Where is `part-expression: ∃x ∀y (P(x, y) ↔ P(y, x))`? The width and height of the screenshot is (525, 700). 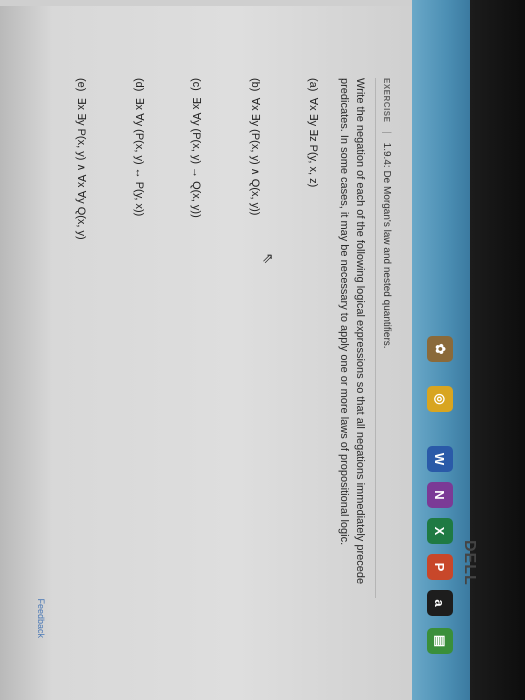
part-expression: ∃x ∀y (P(x, y) ↔ P(y, x)) is located at coordinates (139, 157).